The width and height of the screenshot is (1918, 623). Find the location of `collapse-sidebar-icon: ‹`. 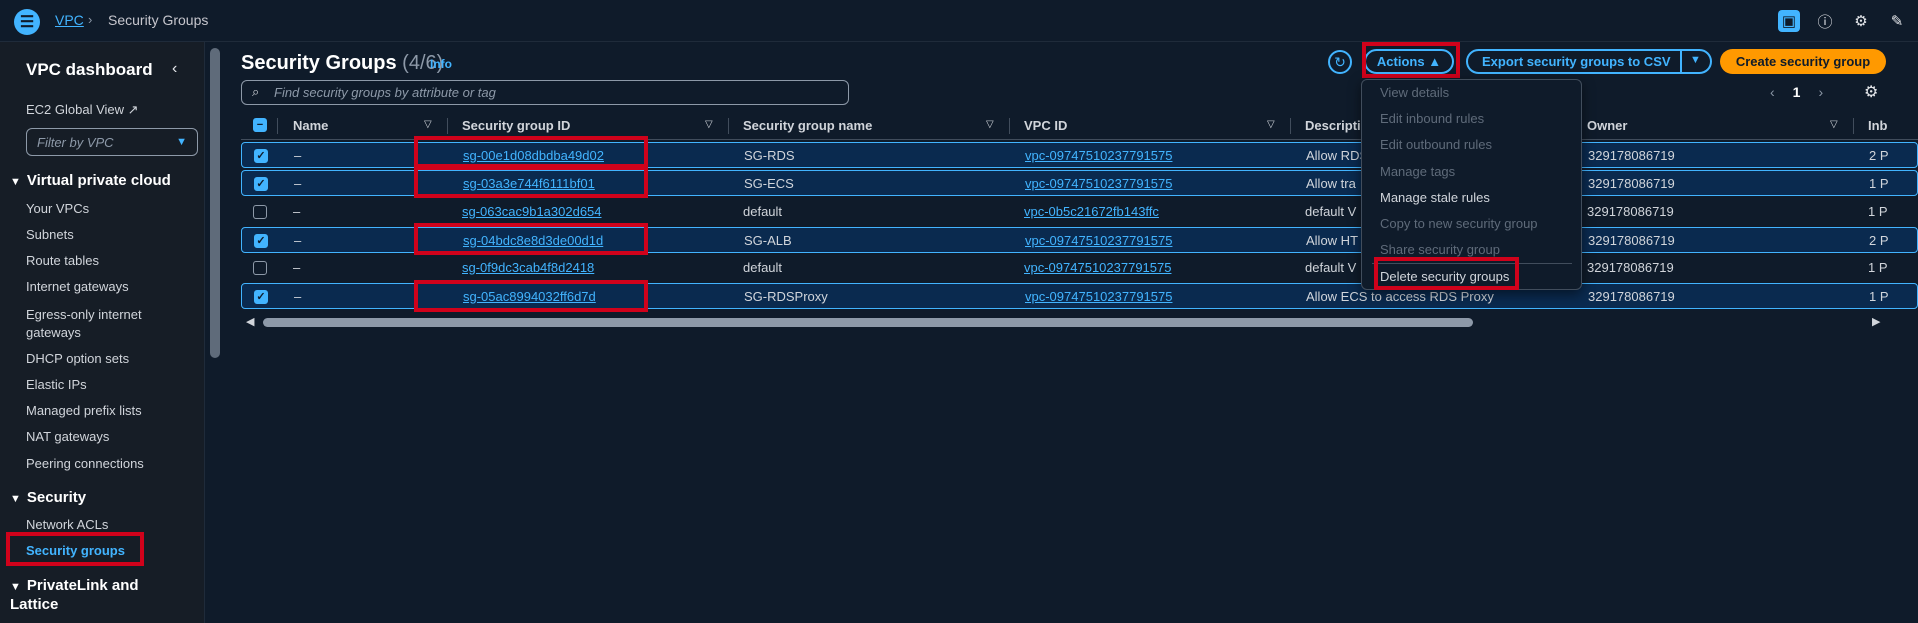

collapse-sidebar-icon: ‹ is located at coordinates (174, 69).